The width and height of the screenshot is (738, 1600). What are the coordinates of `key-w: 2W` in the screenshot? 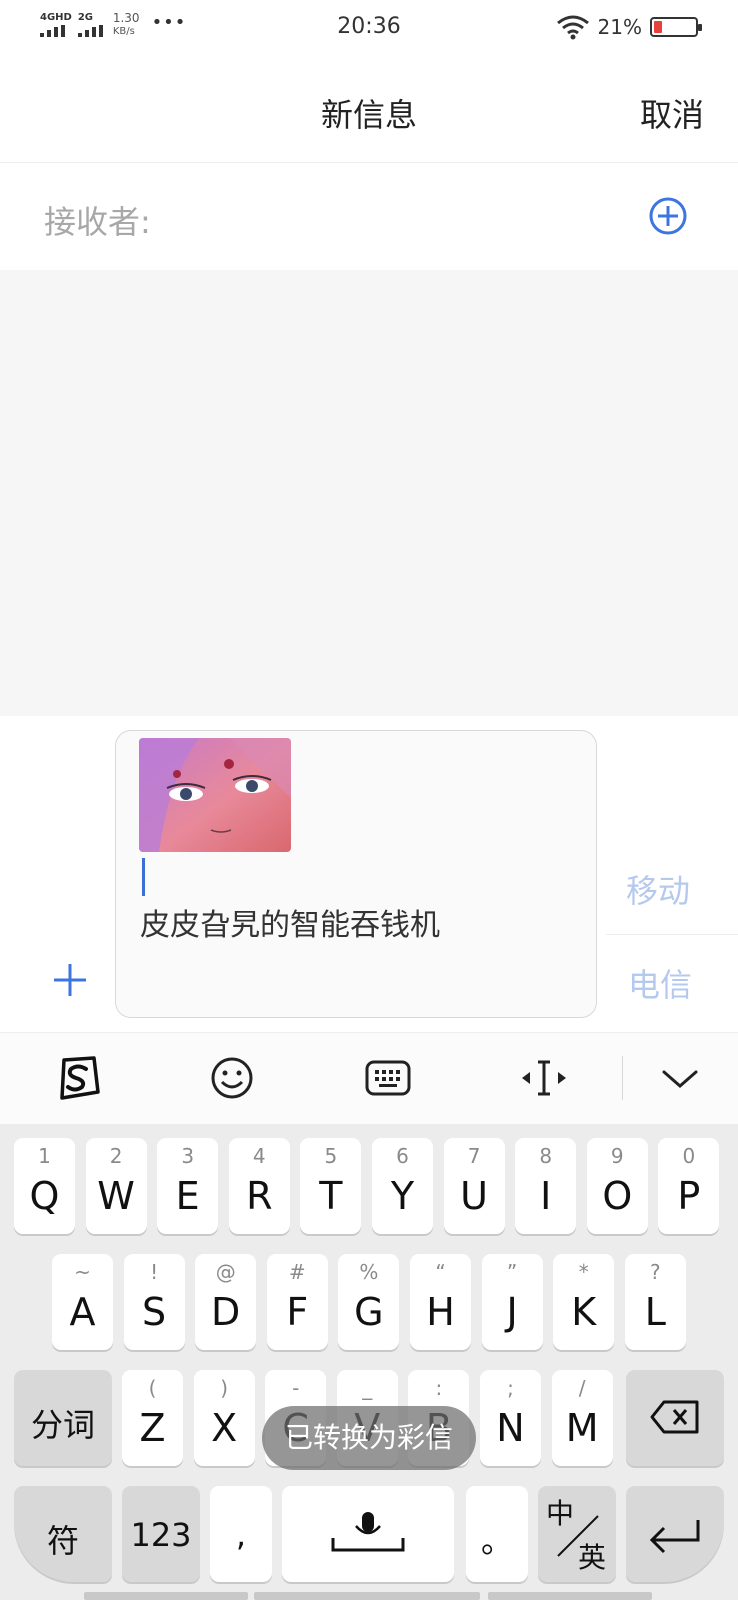 It's located at (116, 1186).